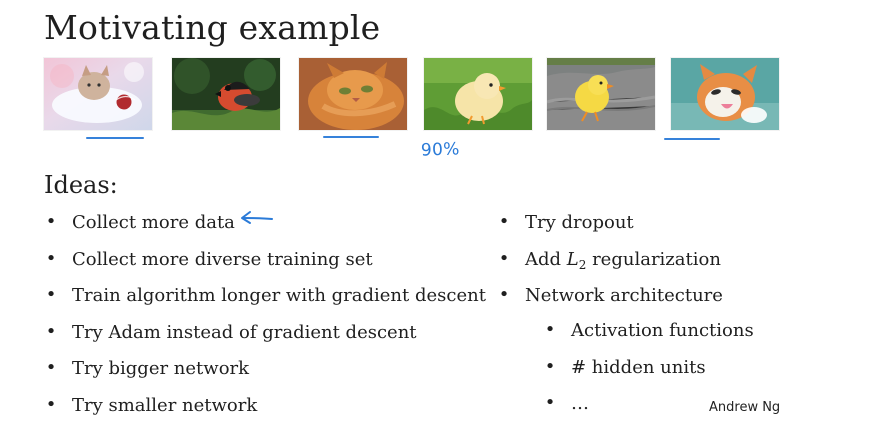  I want to click on kitten-image, so click(98, 94).